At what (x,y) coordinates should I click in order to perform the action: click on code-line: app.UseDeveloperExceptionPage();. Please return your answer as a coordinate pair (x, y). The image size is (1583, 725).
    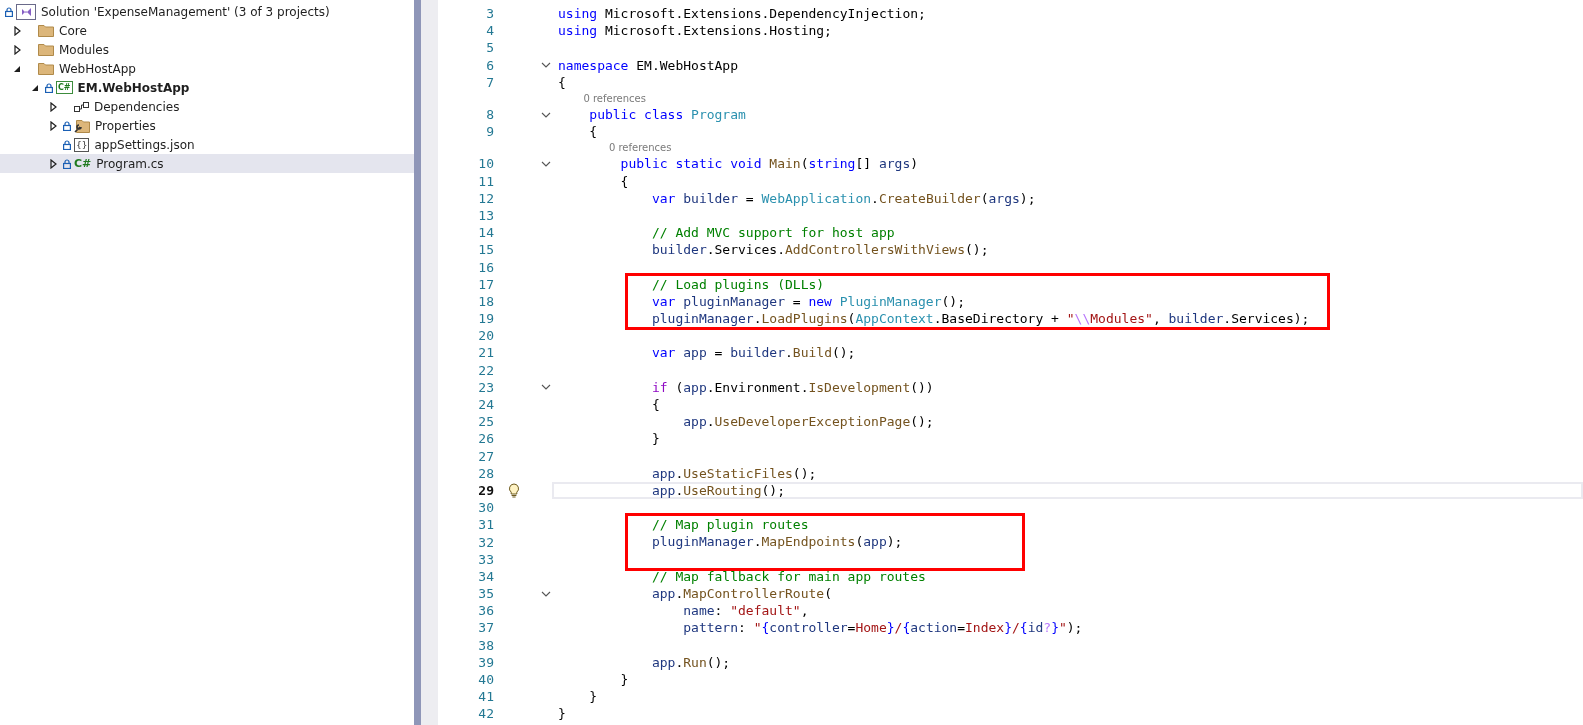
    Looking at the image, I should click on (808, 422).